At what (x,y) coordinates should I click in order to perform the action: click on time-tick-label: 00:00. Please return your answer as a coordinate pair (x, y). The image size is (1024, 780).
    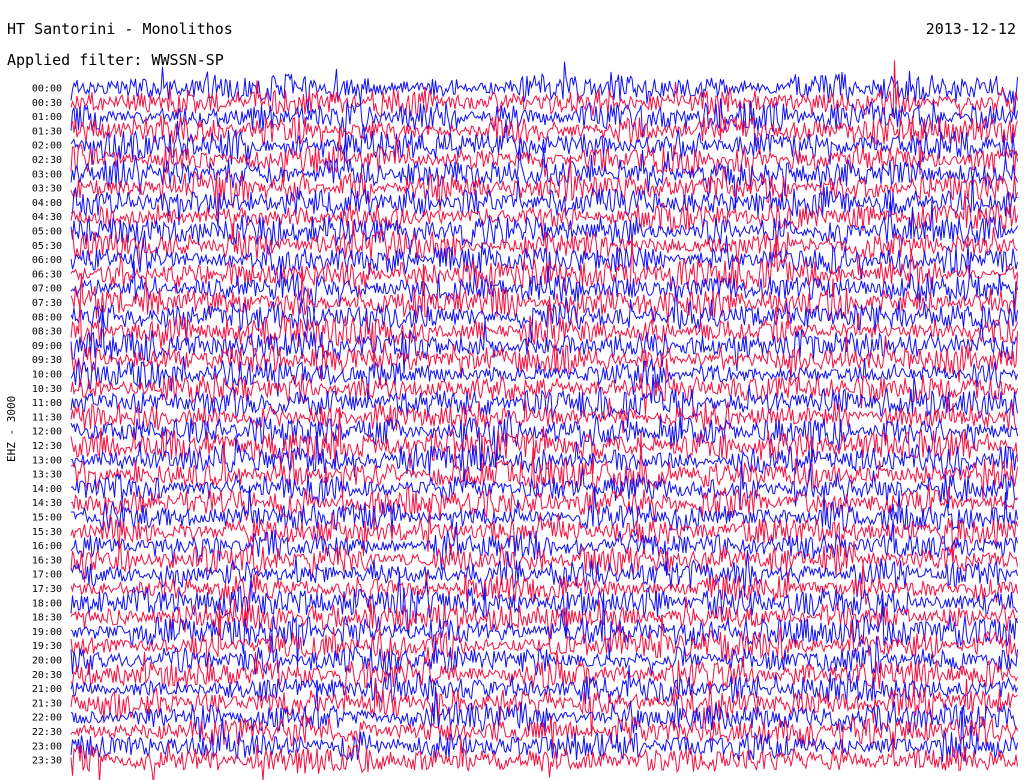
    Looking at the image, I should click on (47, 89).